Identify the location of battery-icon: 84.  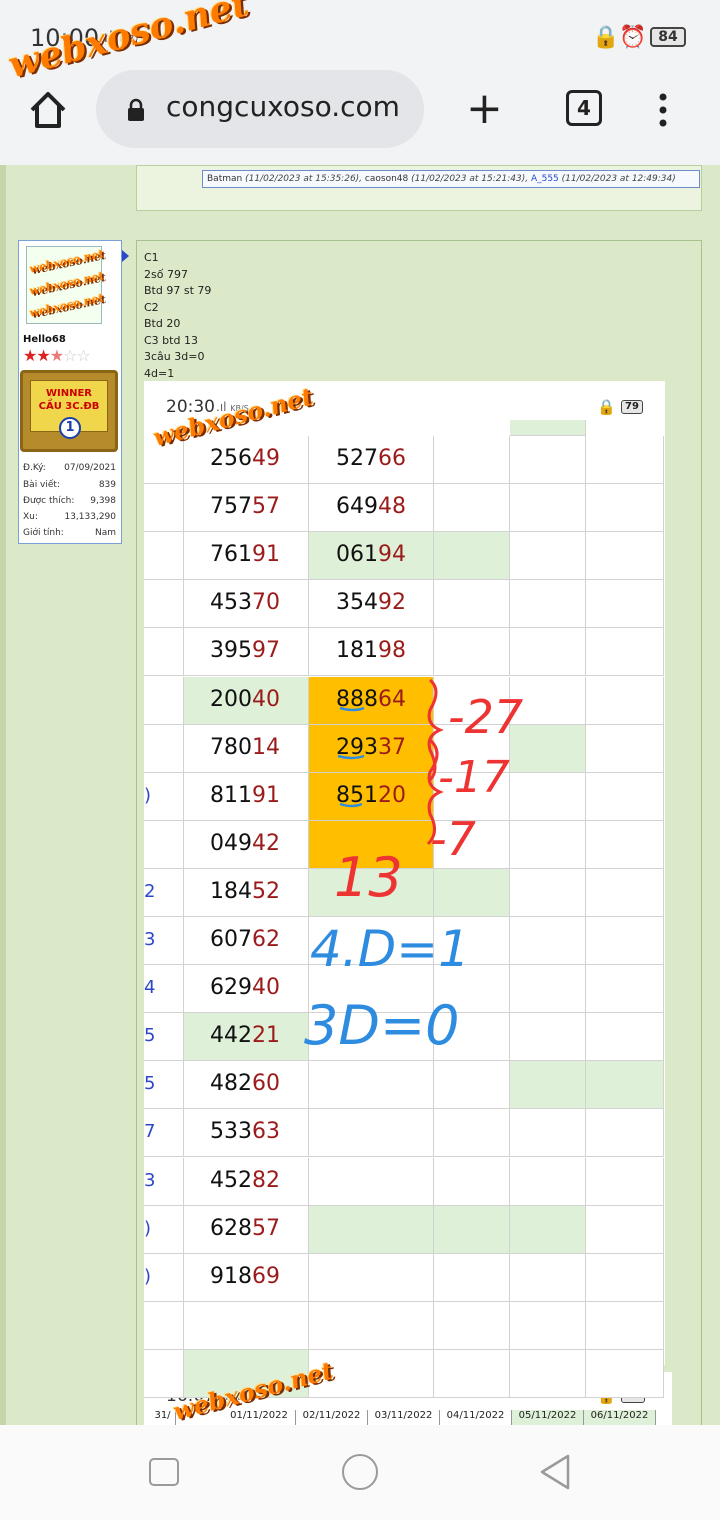
(668, 37).